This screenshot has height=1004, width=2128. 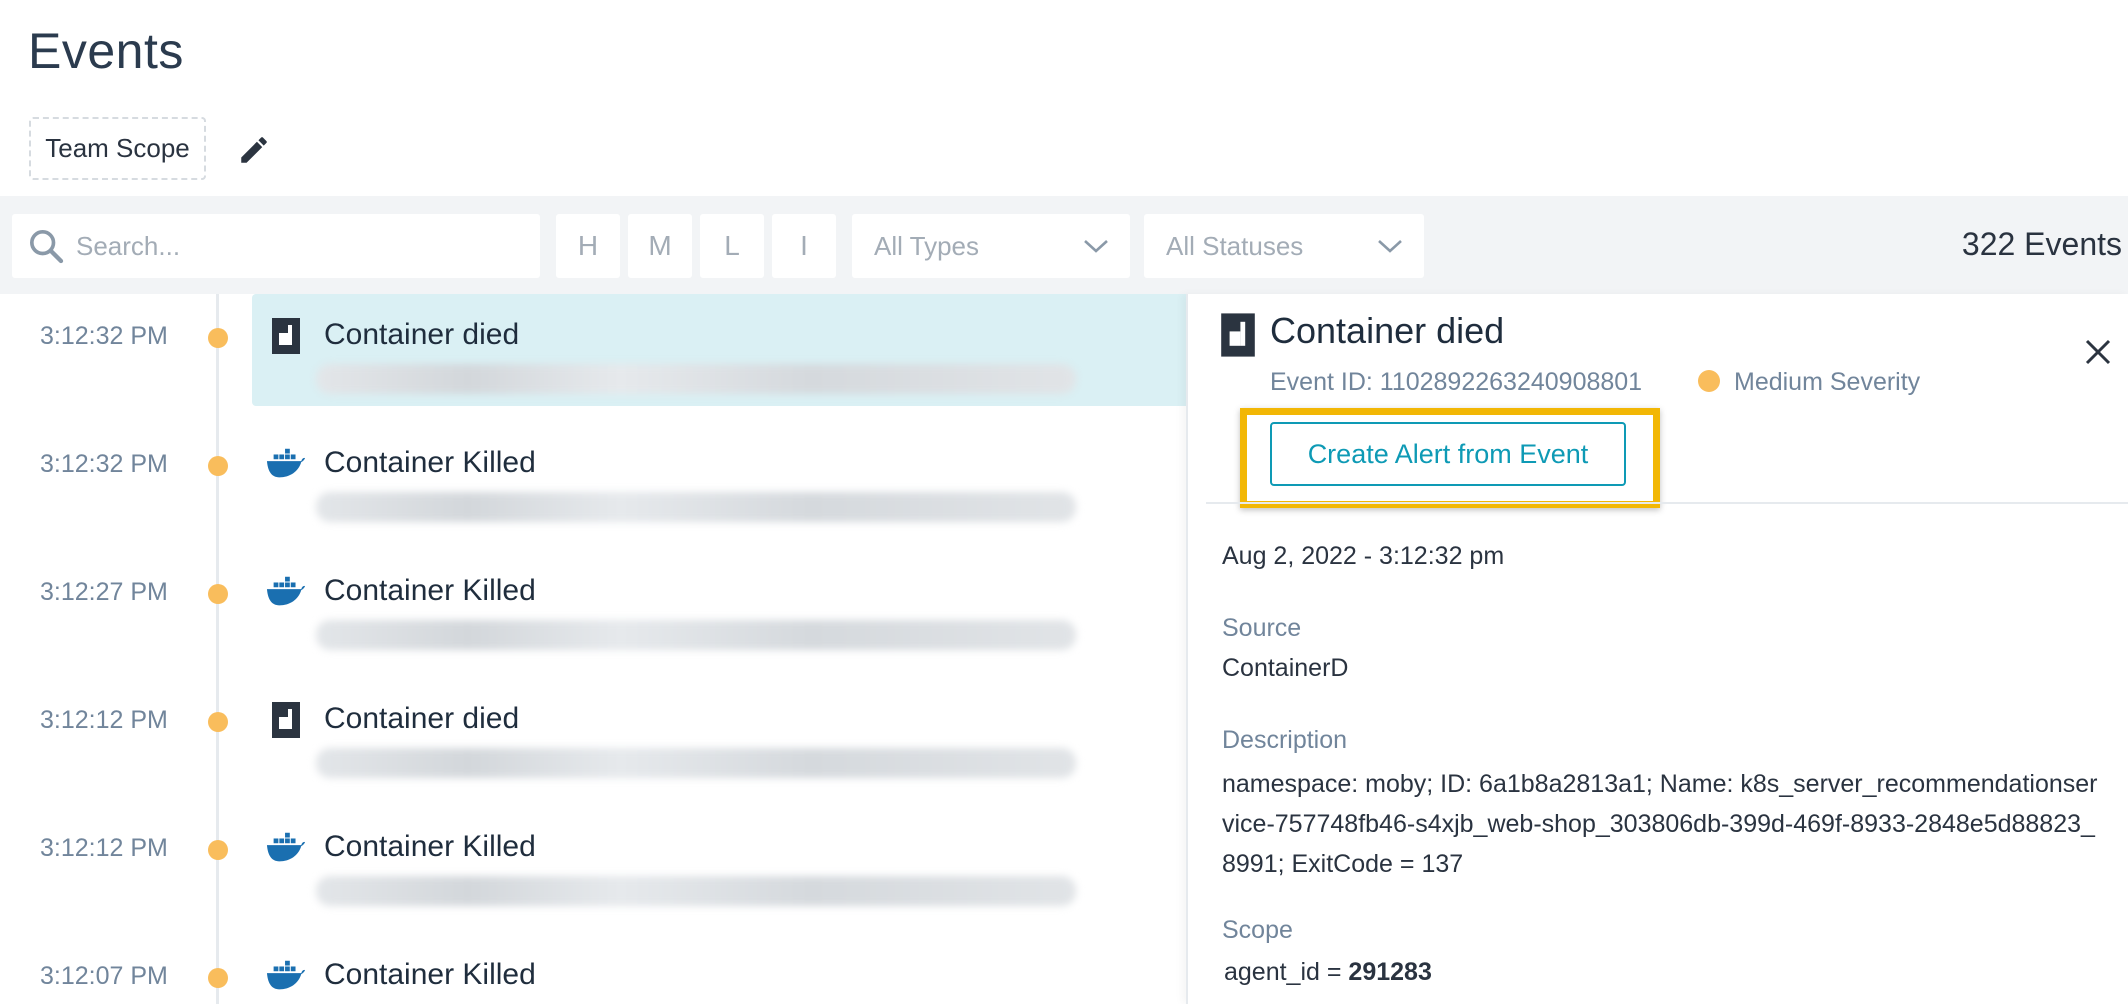 I want to click on source-label: Source, so click(x=1262, y=628).